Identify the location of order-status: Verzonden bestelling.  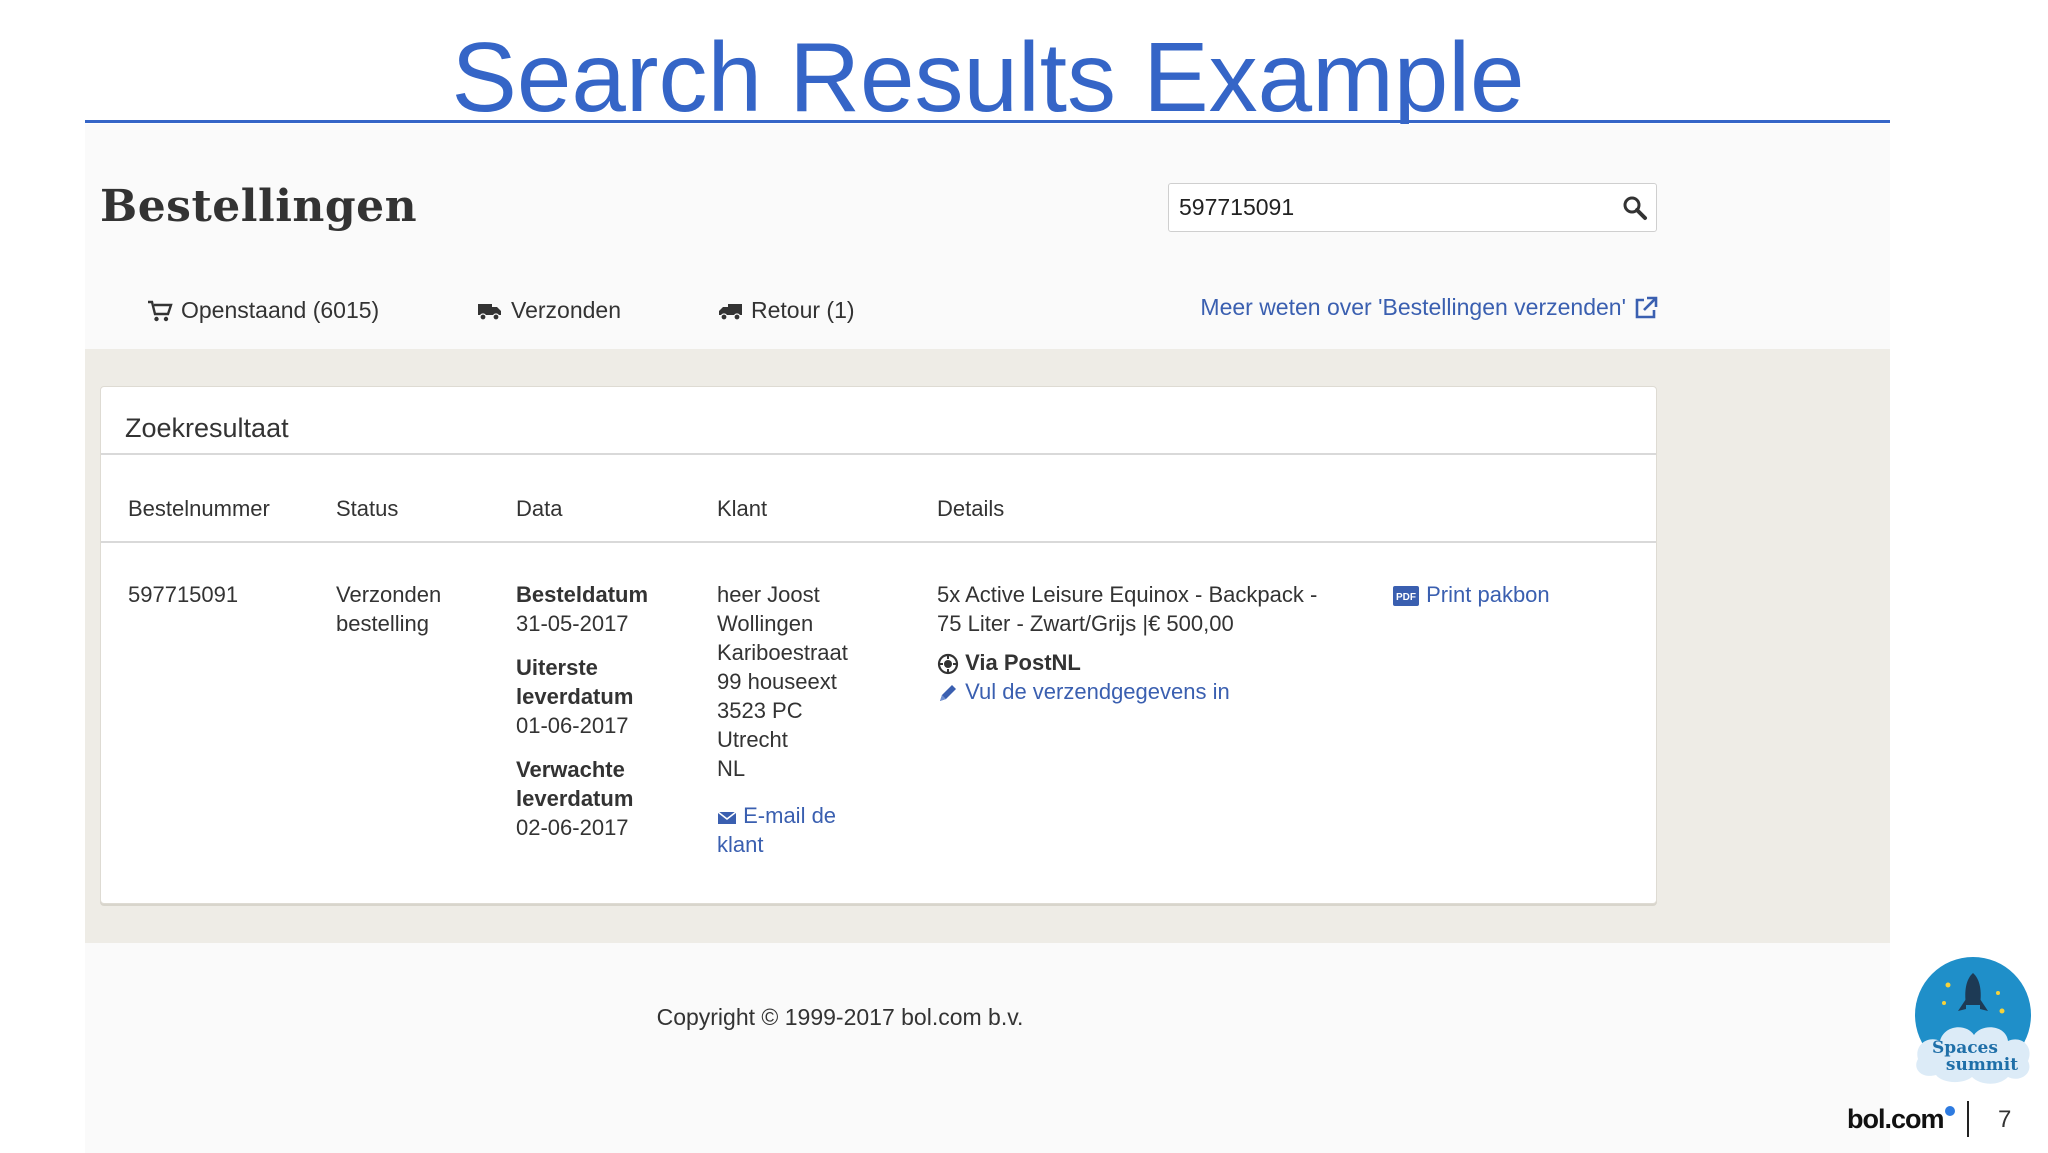
(388, 609).